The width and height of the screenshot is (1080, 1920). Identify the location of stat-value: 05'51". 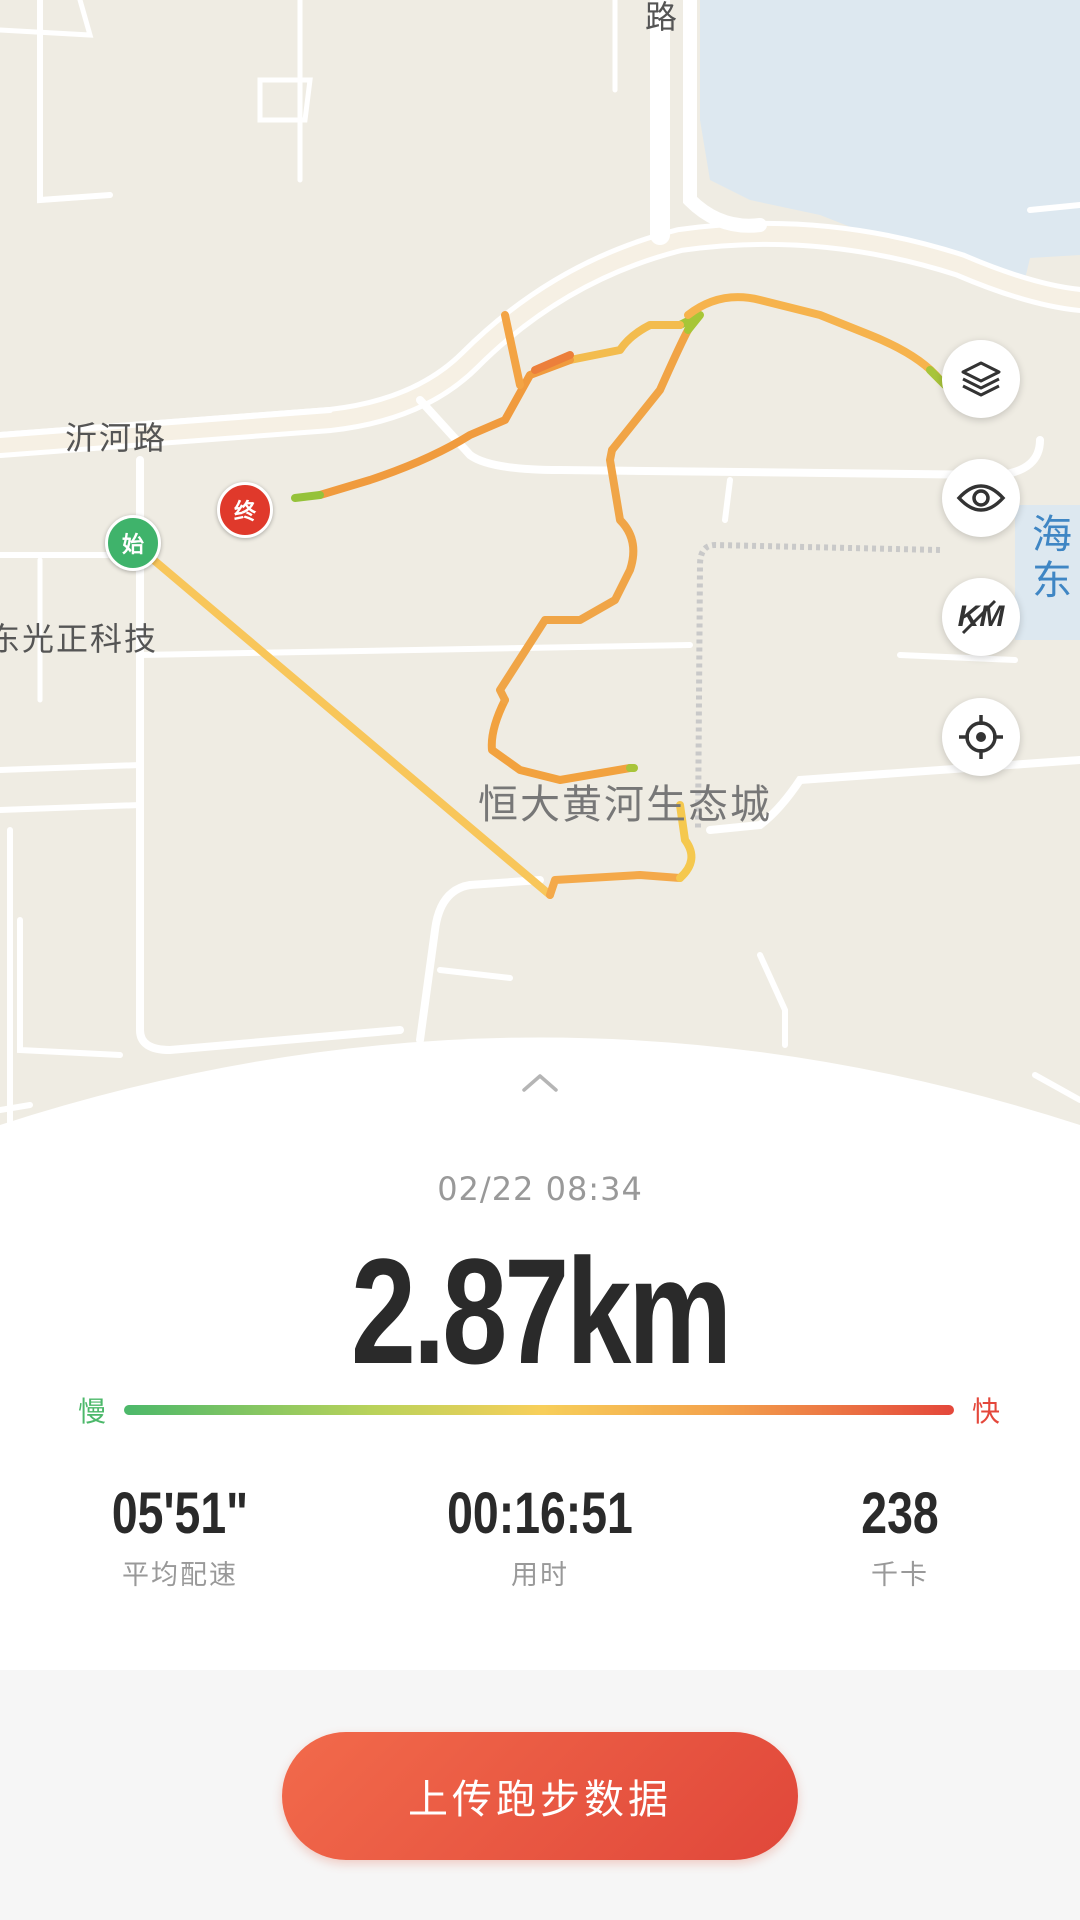
(180, 1513).